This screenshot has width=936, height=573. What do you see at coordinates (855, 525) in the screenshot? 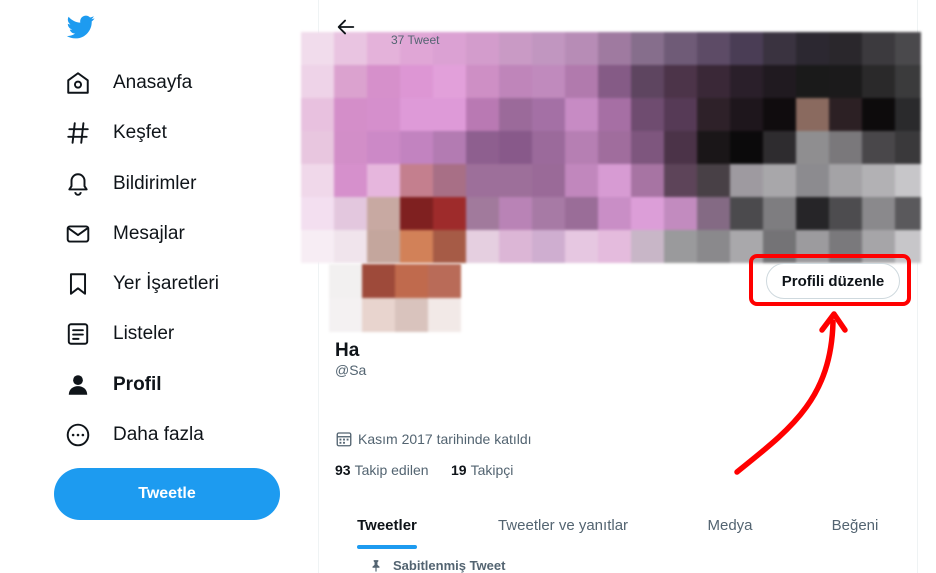
I see `tab-likes: Beğeni` at bounding box center [855, 525].